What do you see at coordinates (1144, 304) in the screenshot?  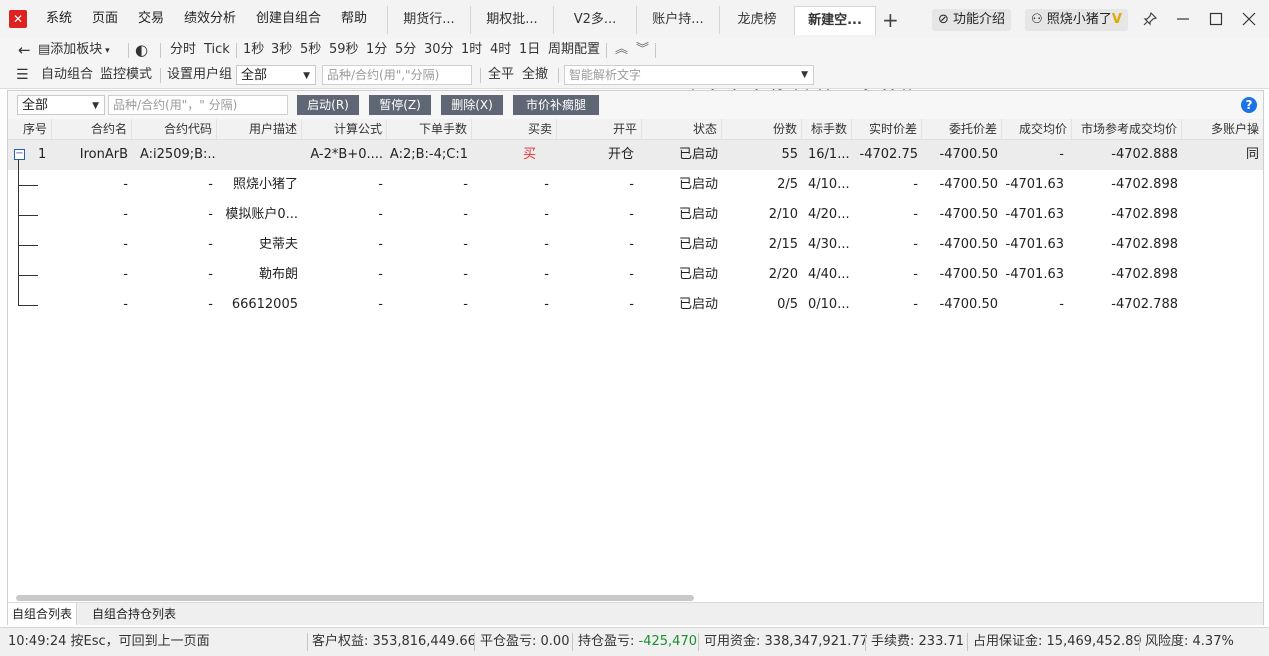 I see `cell-ref-avg-price: -4702.788` at bounding box center [1144, 304].